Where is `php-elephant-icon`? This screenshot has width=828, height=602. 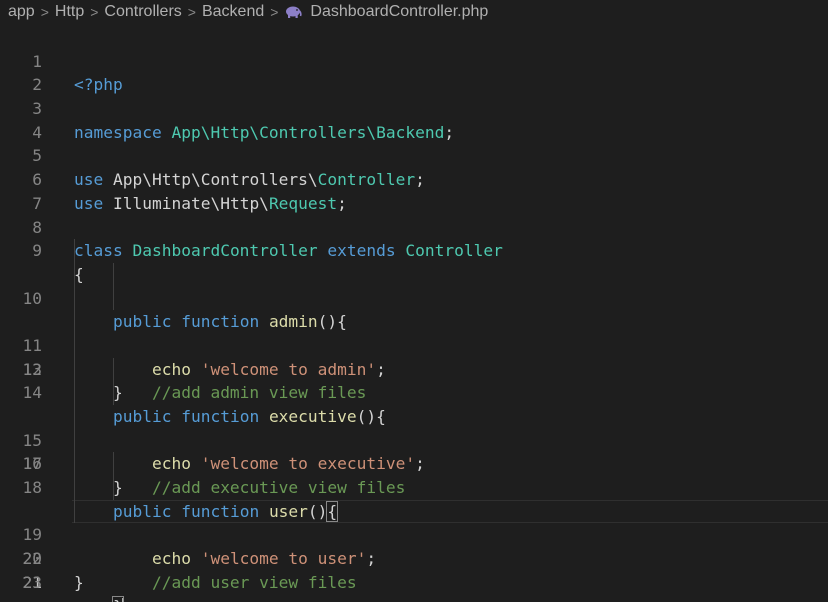
php-elephant-icon is located at coordinates (293, 12).